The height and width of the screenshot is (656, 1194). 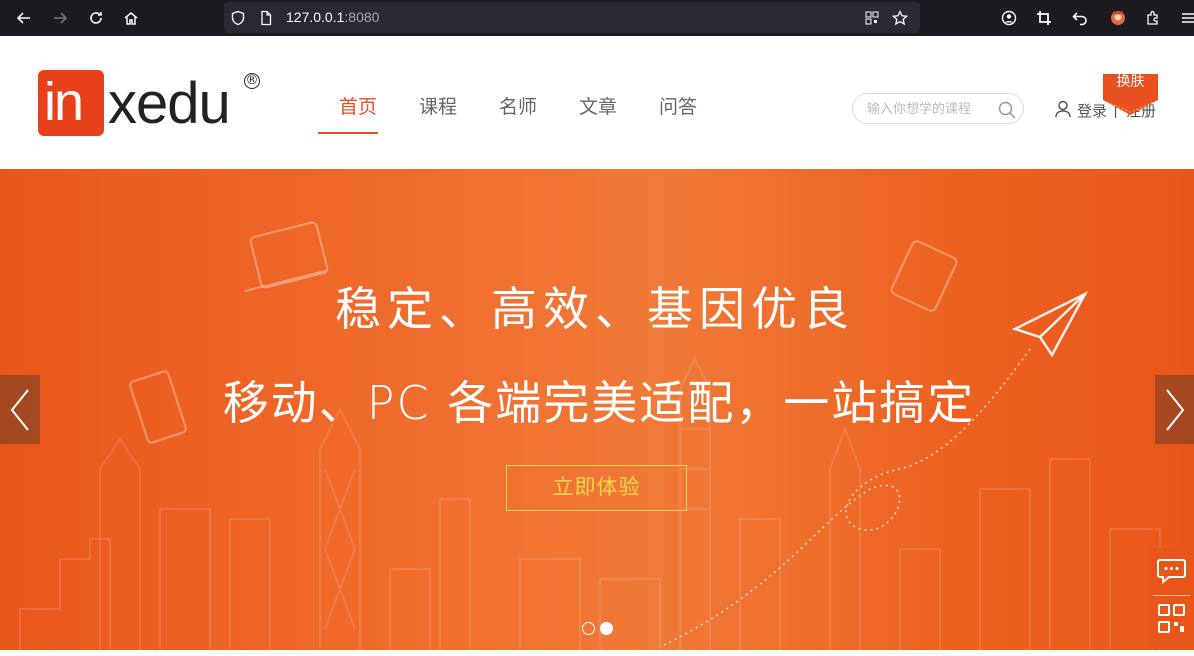 I want to click on url-text: 127.0.0.1:8080, so click(x=332, y=17).